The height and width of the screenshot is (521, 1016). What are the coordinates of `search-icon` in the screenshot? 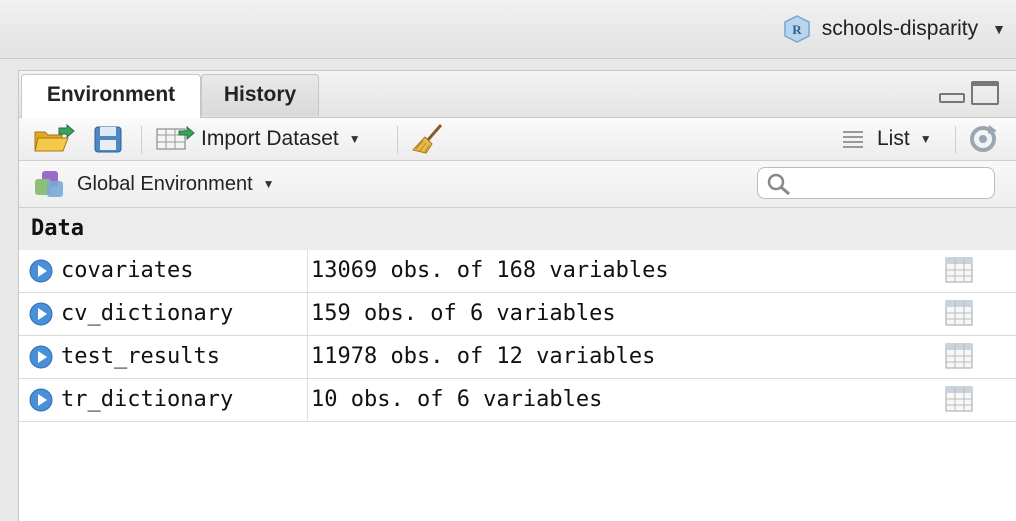 It's located at (778, 184).